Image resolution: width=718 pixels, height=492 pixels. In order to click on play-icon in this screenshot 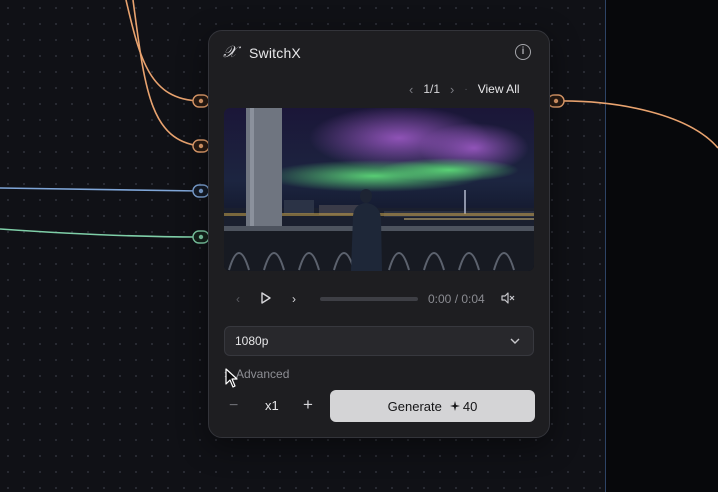, I will do `click(266, 299)`.